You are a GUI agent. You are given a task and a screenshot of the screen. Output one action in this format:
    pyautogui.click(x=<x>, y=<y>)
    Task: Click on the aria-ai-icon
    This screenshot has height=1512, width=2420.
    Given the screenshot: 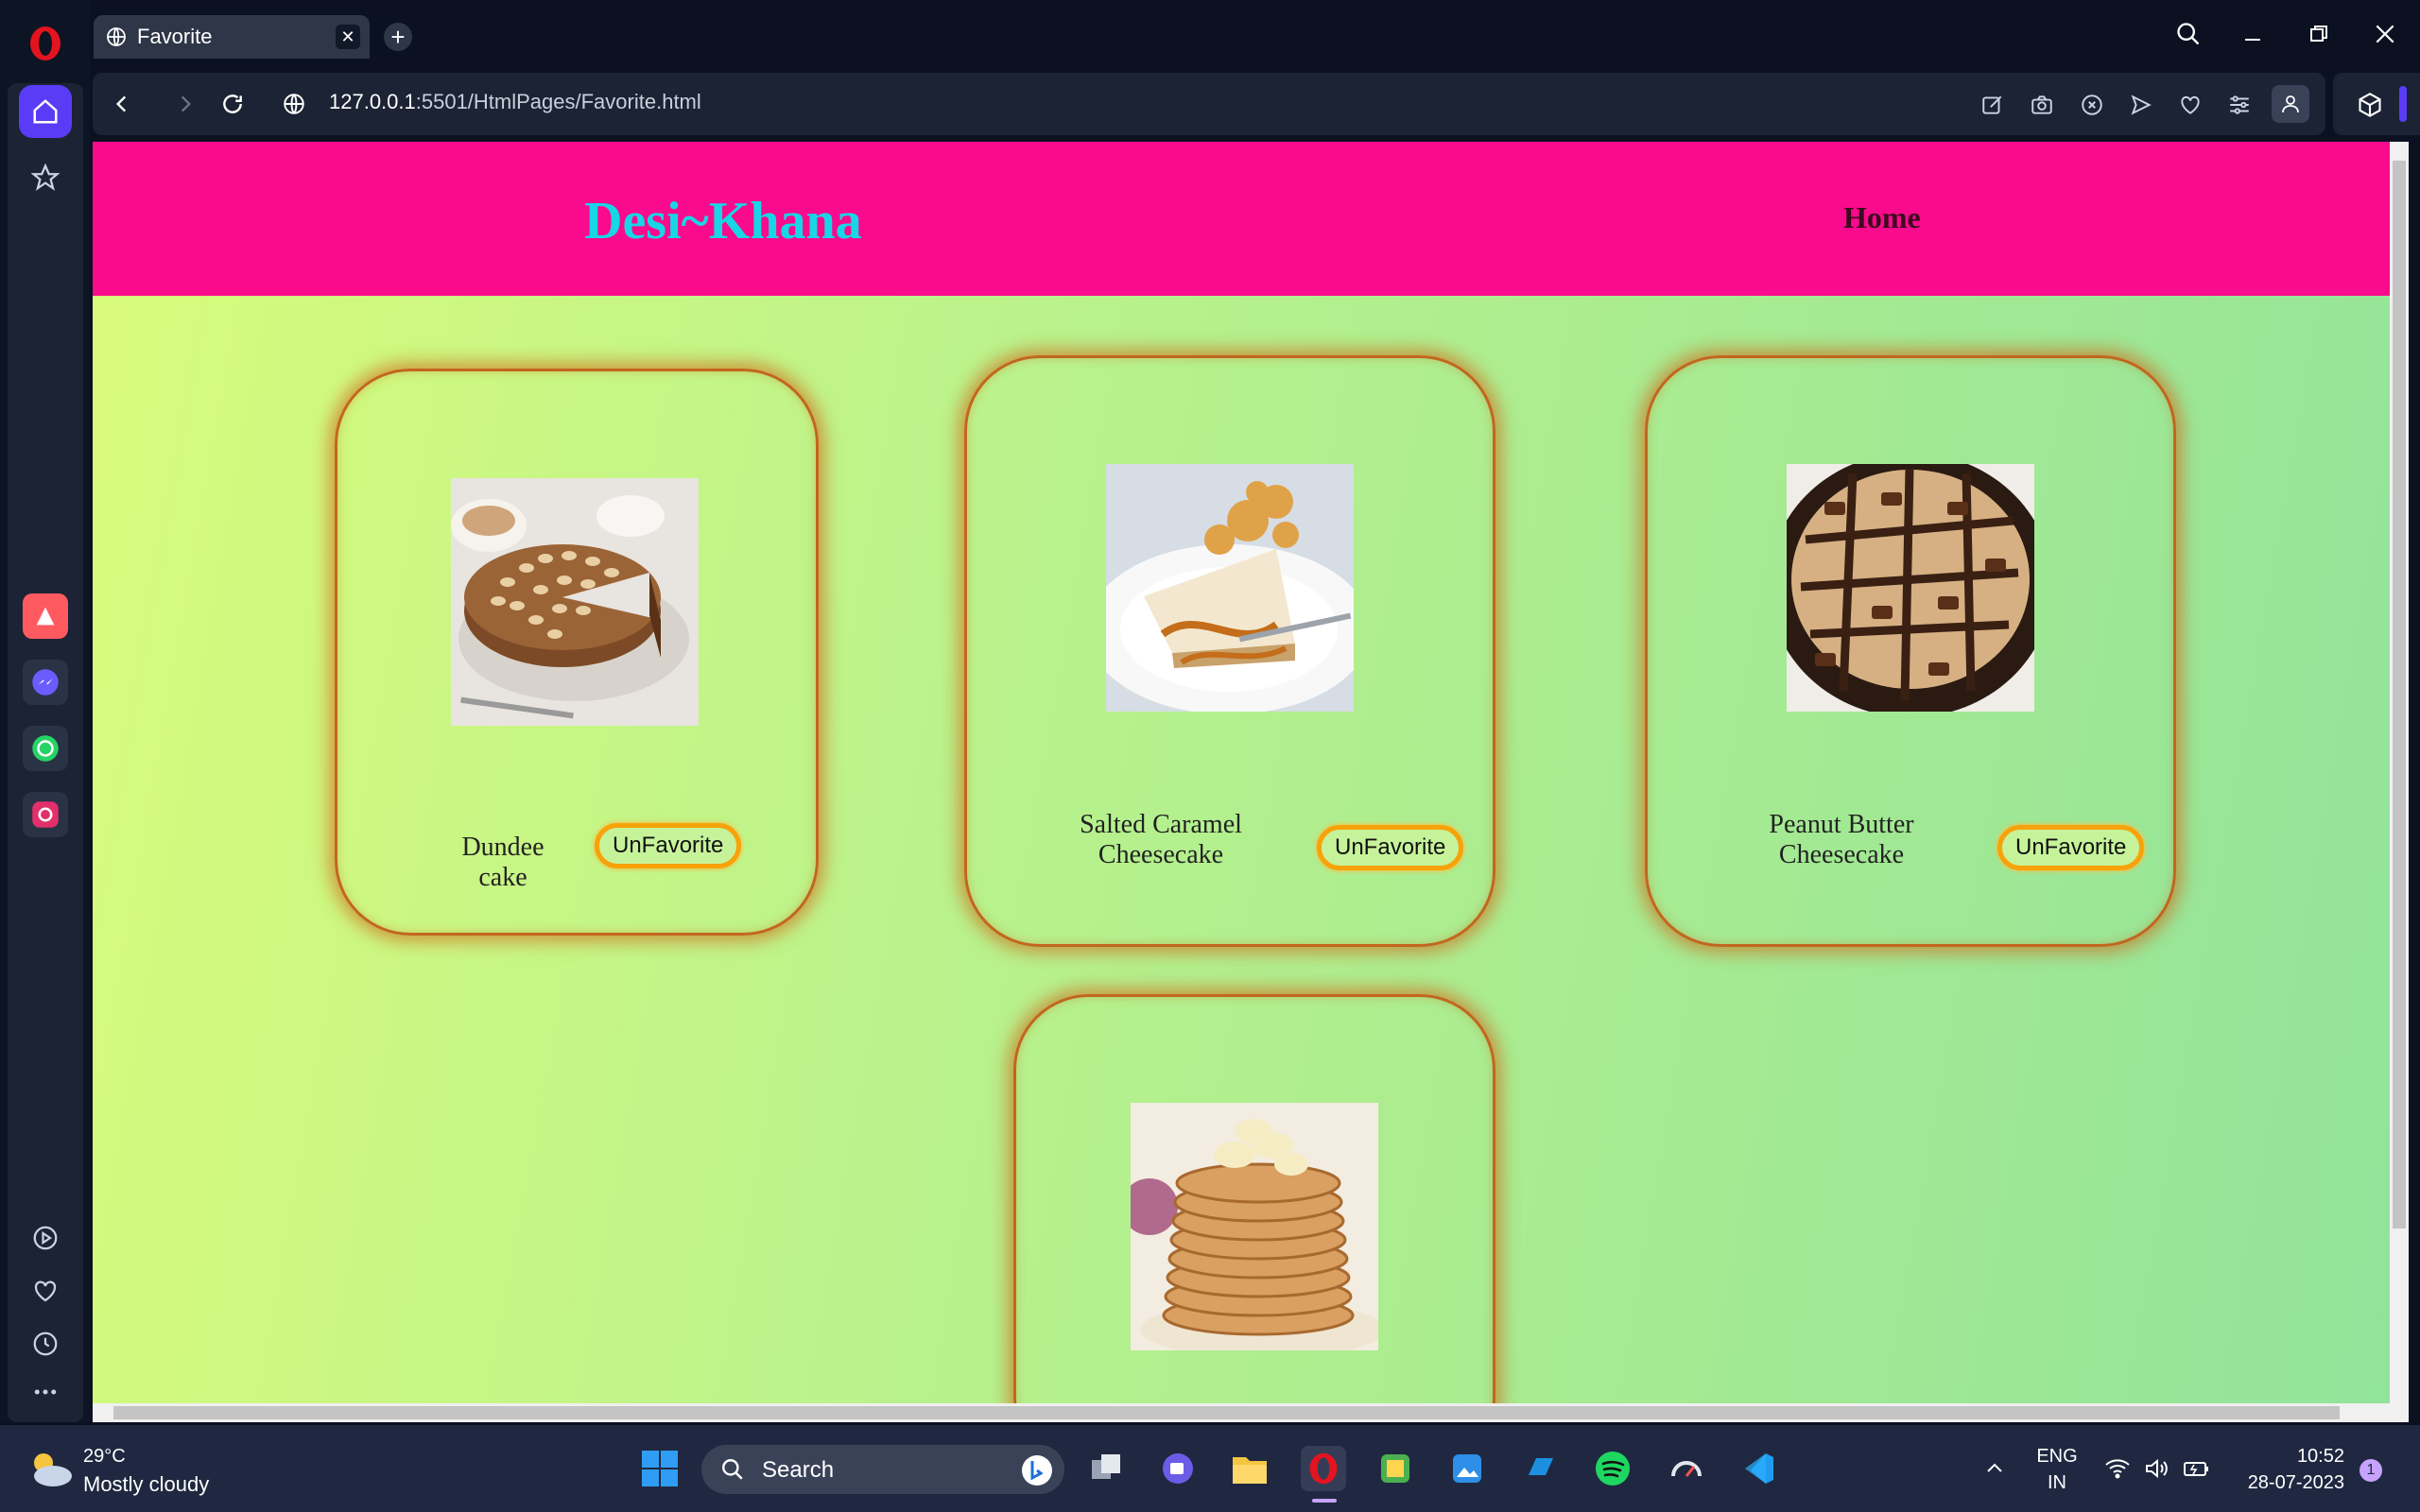 What is the action you would take?
    pyautogui.click(x=45, y=616)
    